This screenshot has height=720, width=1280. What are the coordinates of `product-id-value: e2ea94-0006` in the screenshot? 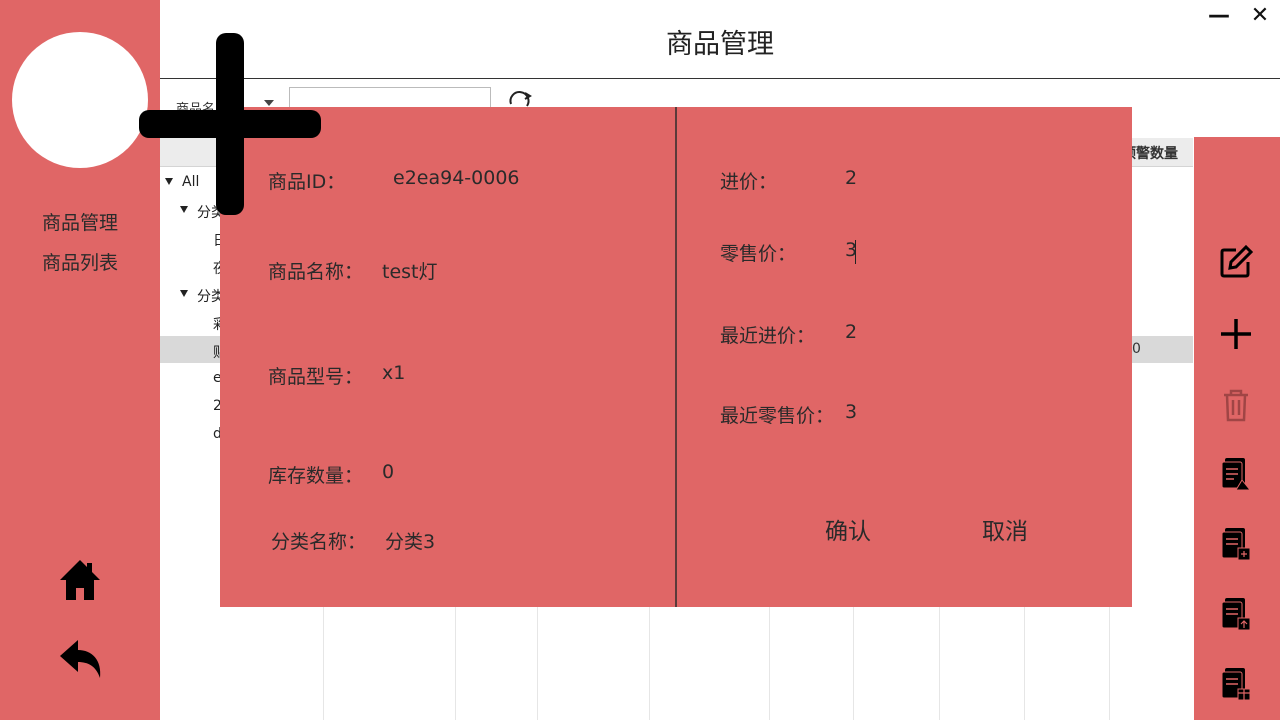 It's located at (456, 178).